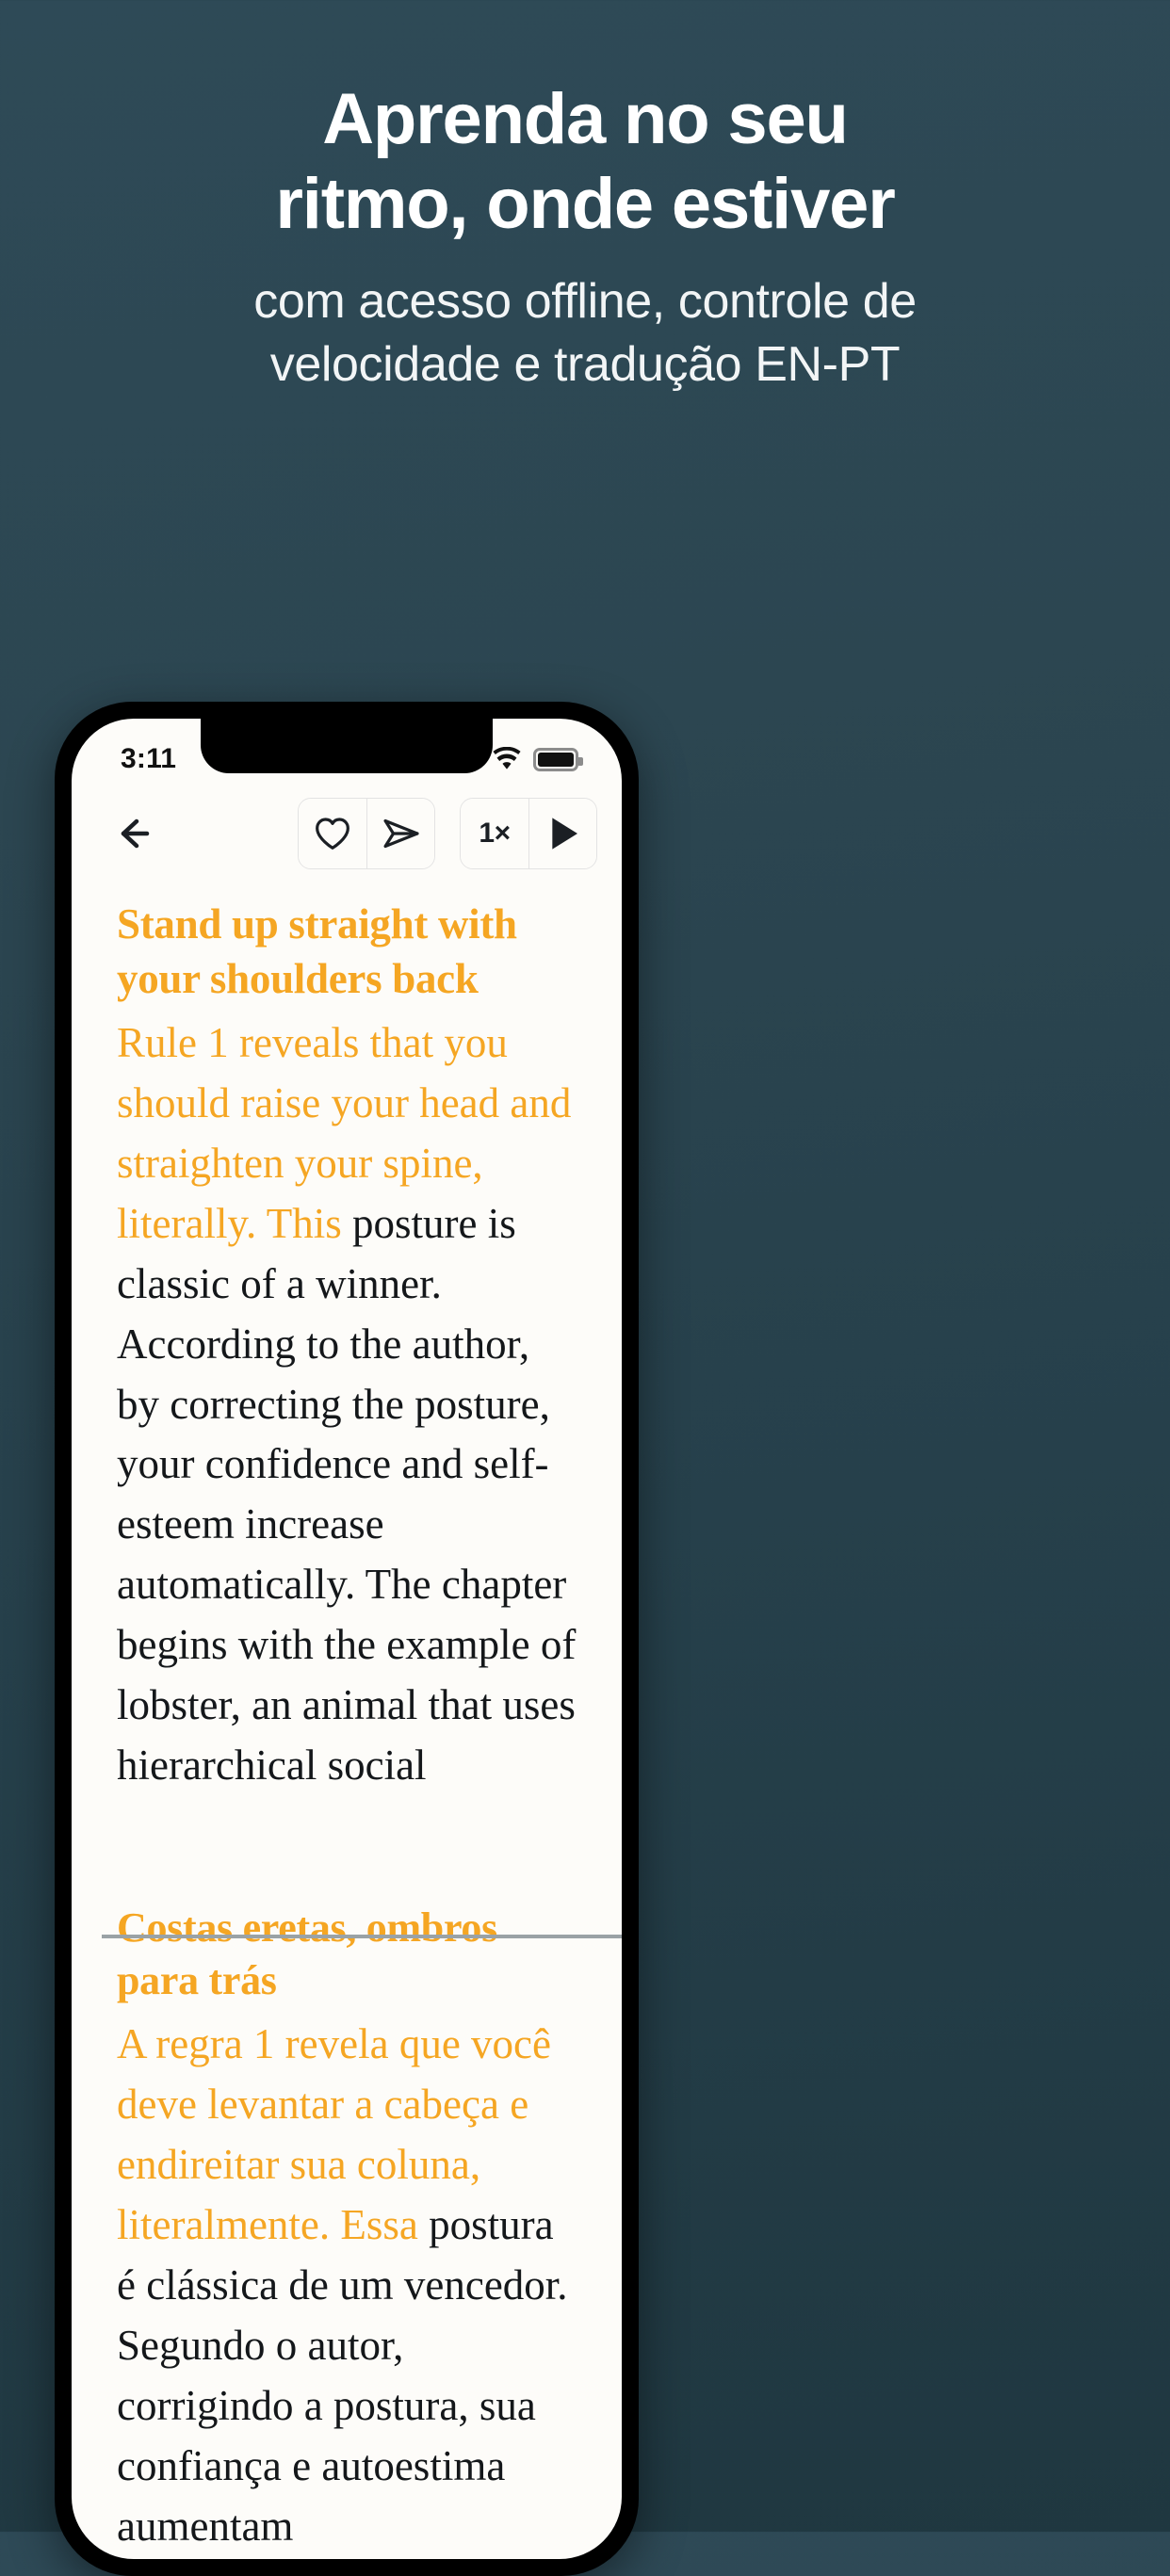 This screenshot has width=1170, height=2576. I want to click on back-button, so click(140, 833).